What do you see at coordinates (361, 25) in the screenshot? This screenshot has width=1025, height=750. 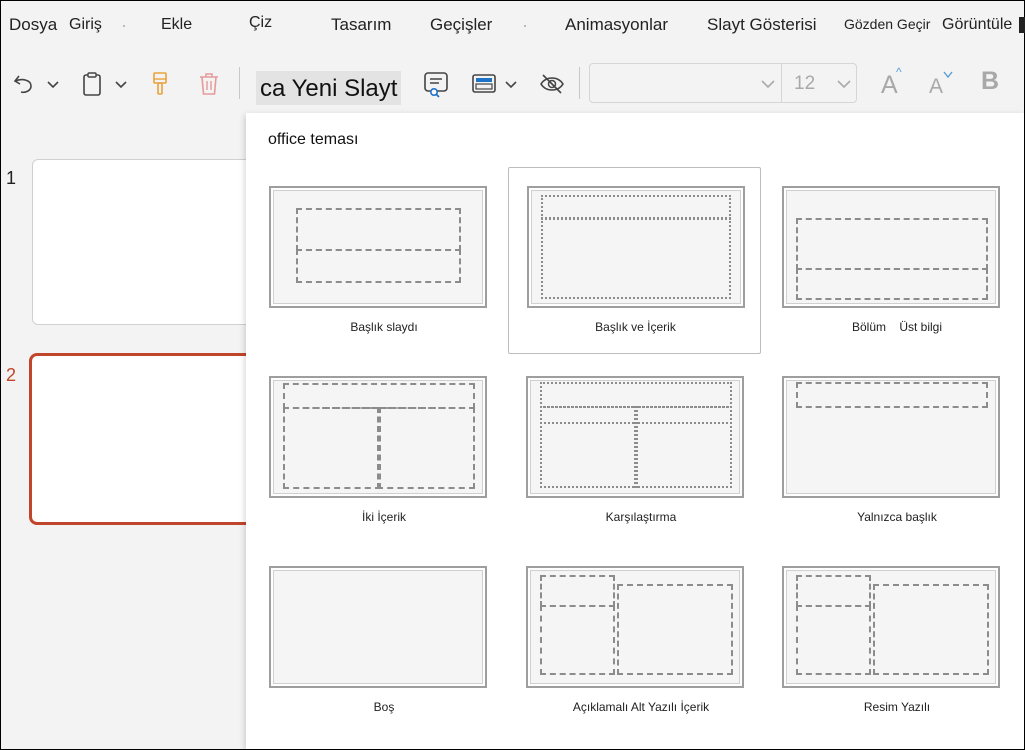 I see `menu-design: Tasarım` at bounding box center [361, 25].